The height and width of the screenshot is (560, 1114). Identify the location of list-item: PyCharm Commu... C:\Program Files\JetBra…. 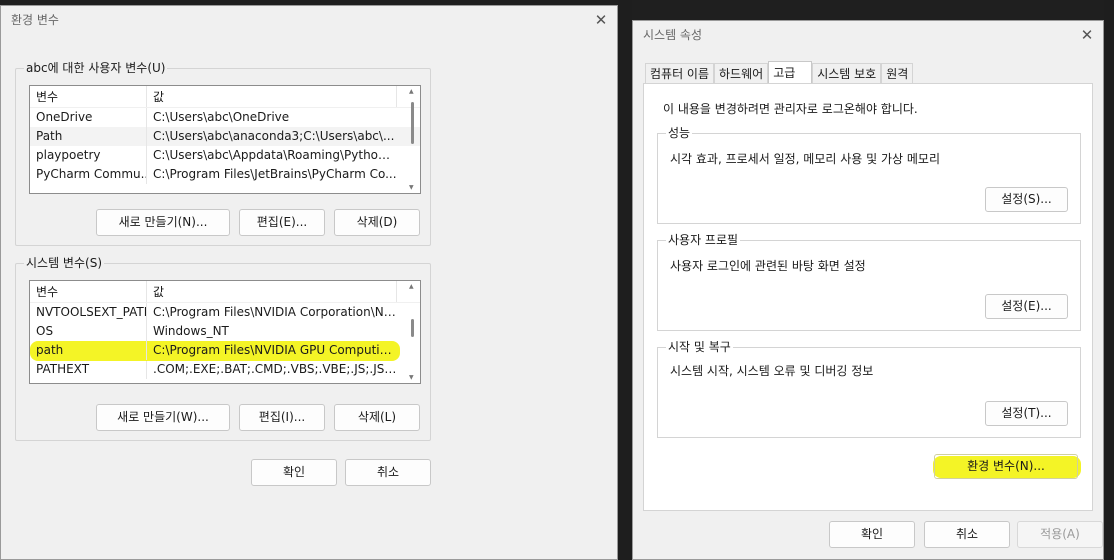
(225, 174).